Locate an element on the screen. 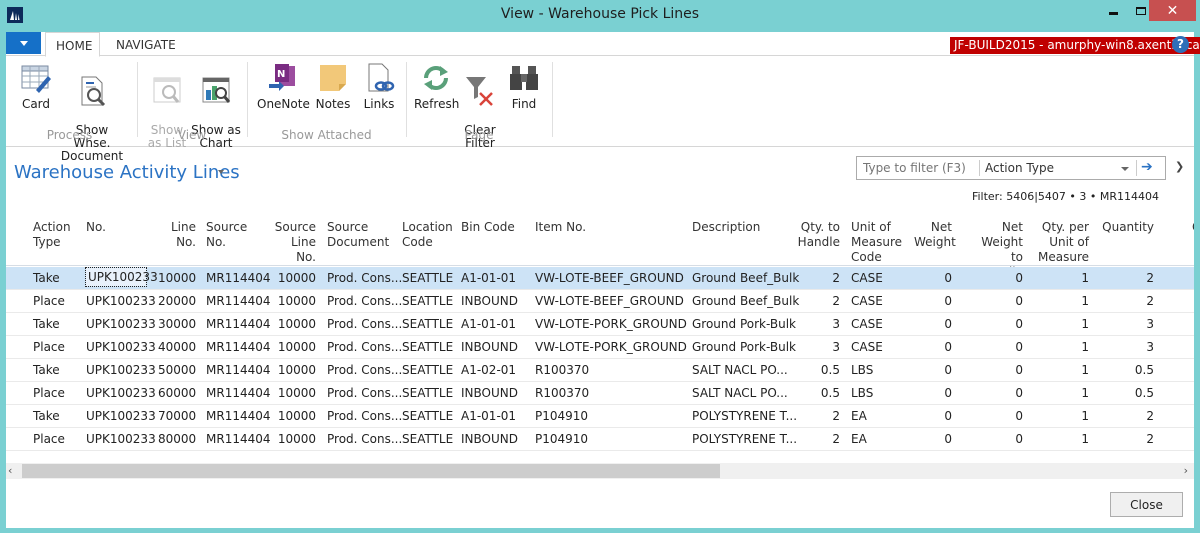  cell-bin-code: A1-01-01 is located at coordinates (495, 278).